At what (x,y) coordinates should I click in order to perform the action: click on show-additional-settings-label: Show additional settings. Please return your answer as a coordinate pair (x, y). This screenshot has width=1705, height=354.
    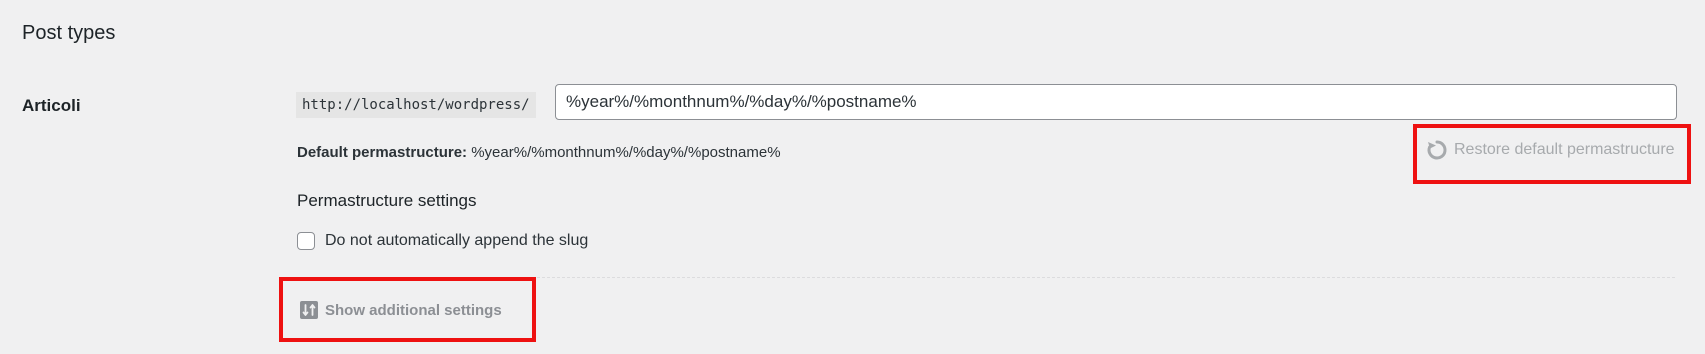
    Looking at the image, I should click on (413, 310).